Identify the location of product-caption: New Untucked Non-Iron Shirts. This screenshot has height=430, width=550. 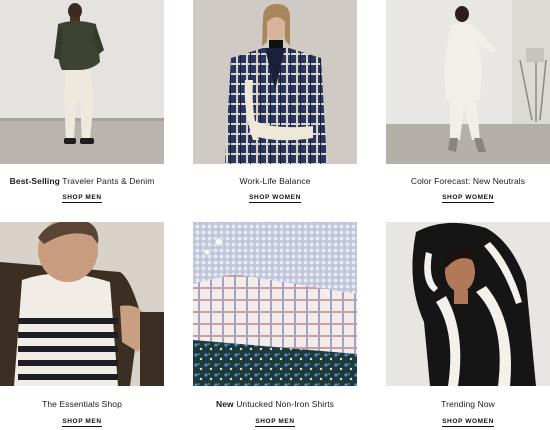
(275, 404).